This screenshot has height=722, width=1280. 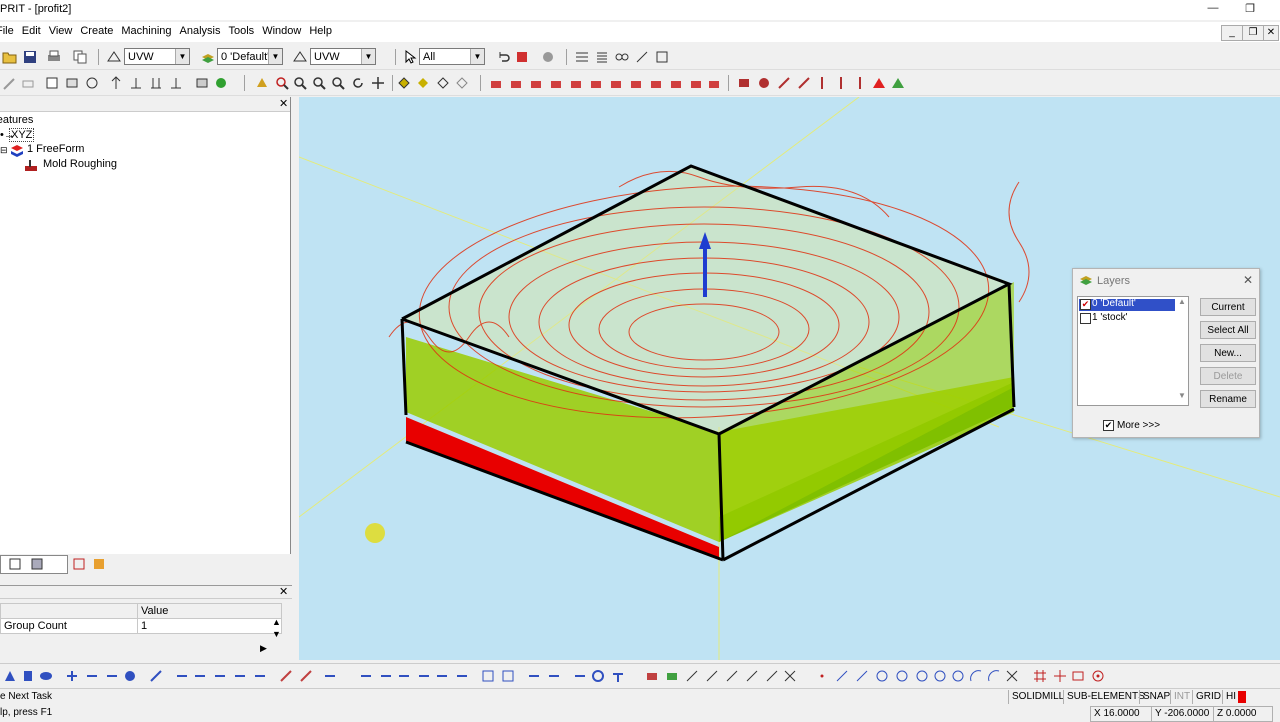 I want to click on mdi-minimize-button: _, so click(x=1232, y=33).